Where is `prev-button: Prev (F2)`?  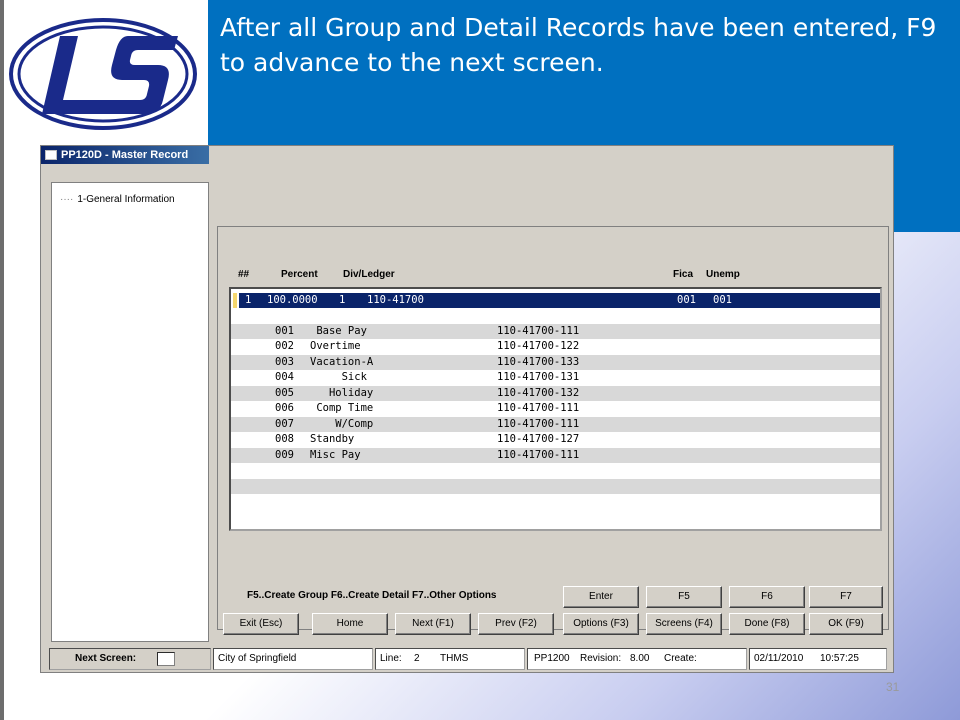
prev-button: Prev (F2) is located at coordinates (516, 624).